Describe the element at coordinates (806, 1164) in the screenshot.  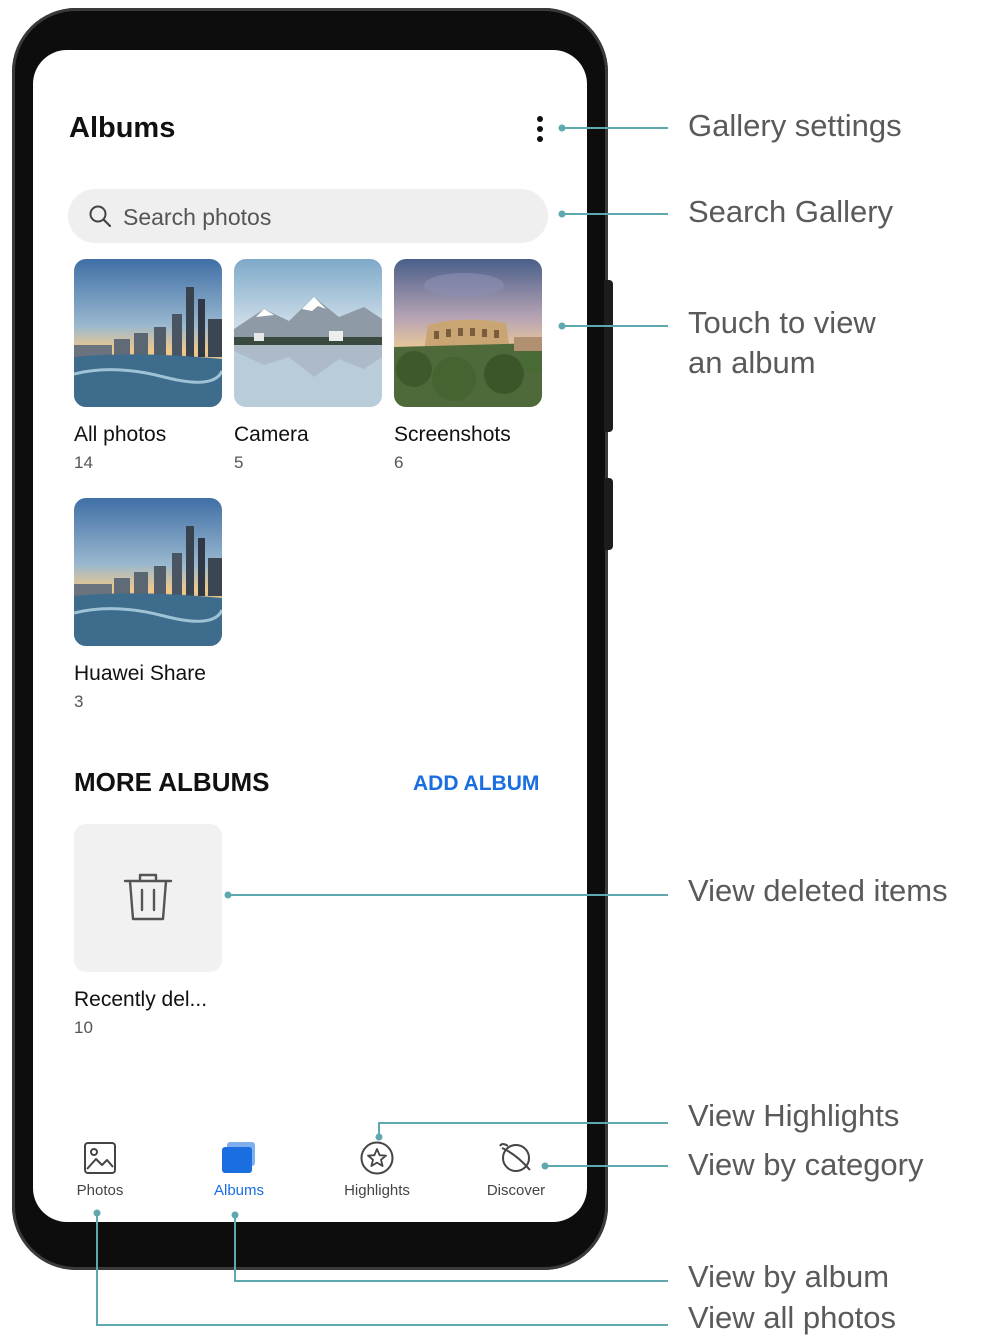
I see `callout-view-category: View by category` at that location.